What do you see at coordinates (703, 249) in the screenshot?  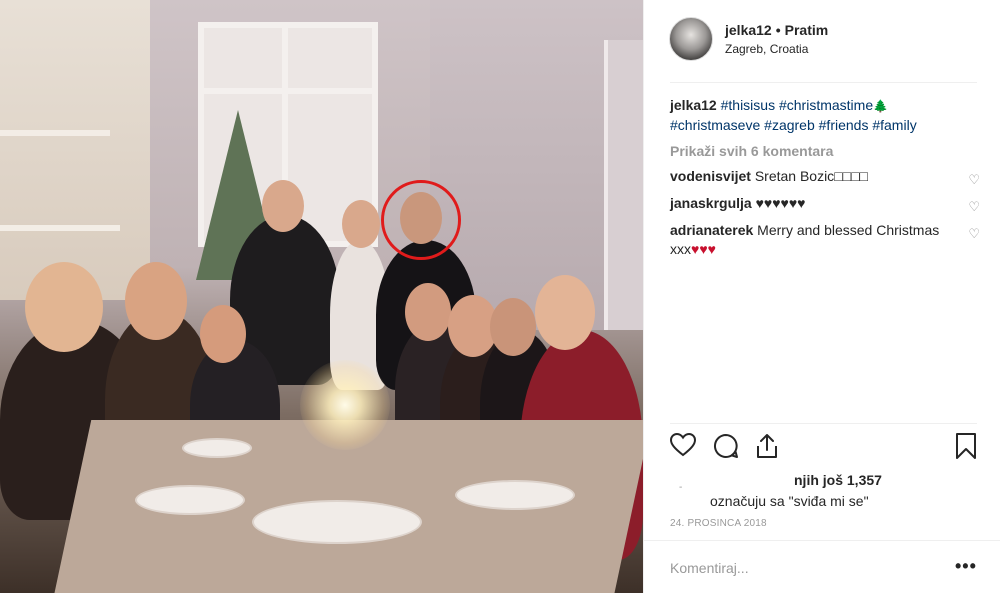 I see `comment-emoji: ♥♥♥` at bounding box center [703, 249].